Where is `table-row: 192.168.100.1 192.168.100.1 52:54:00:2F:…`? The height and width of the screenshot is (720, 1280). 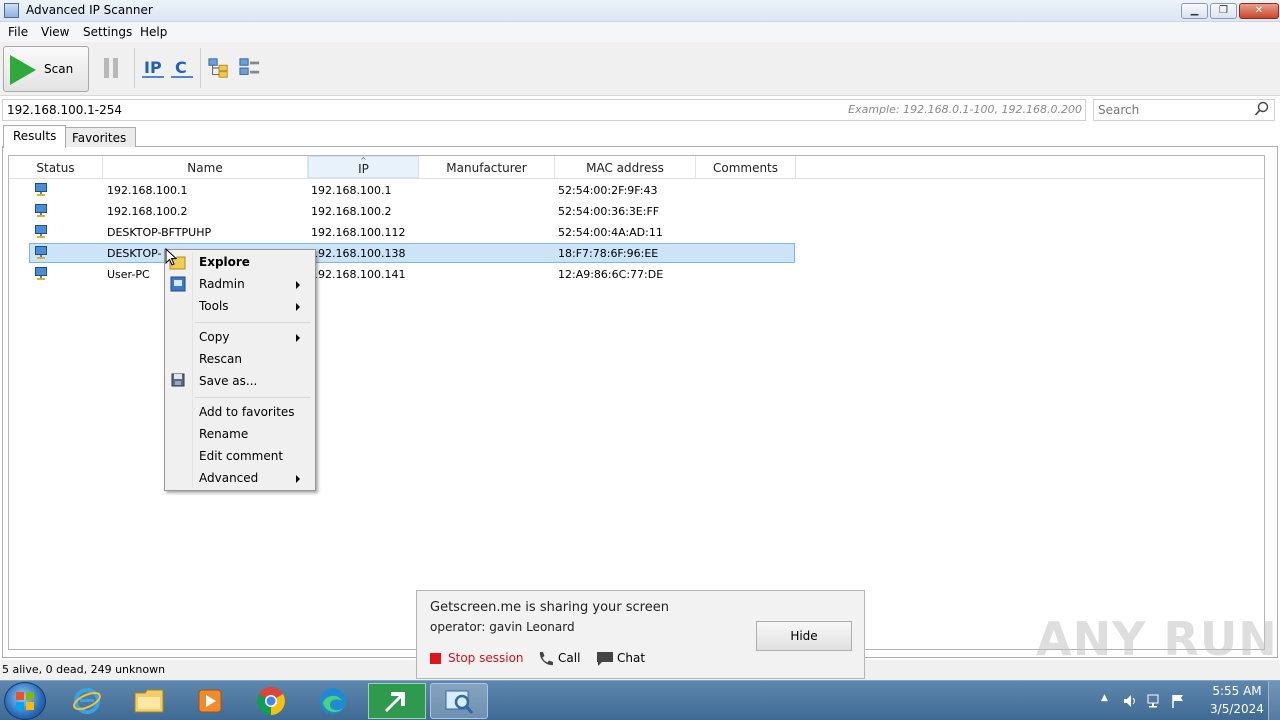 table-row: 192.168.100.1 192.168.100.1 52:54:00:2F:… is located at coordinates (636, 190).